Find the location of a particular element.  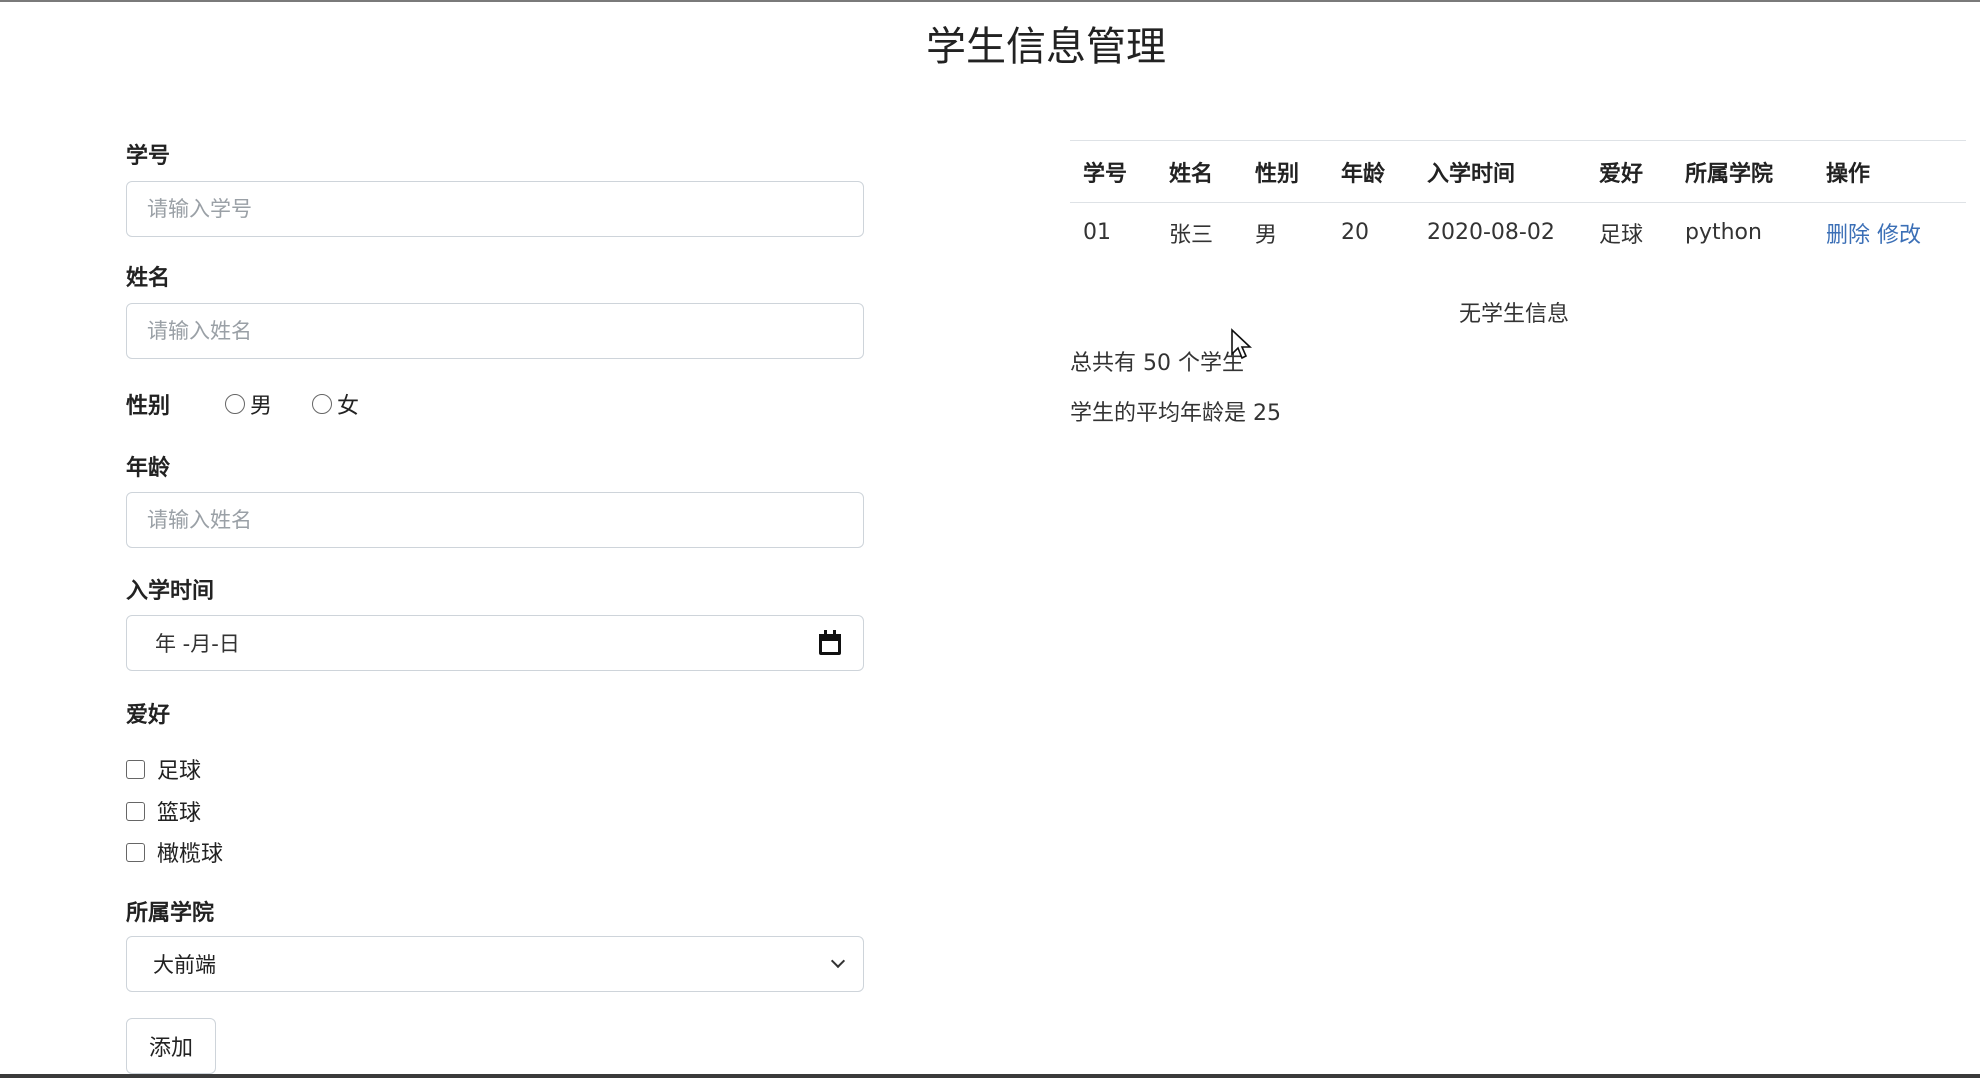

edit-link: 修改 is located at coordinates (1899, 235).